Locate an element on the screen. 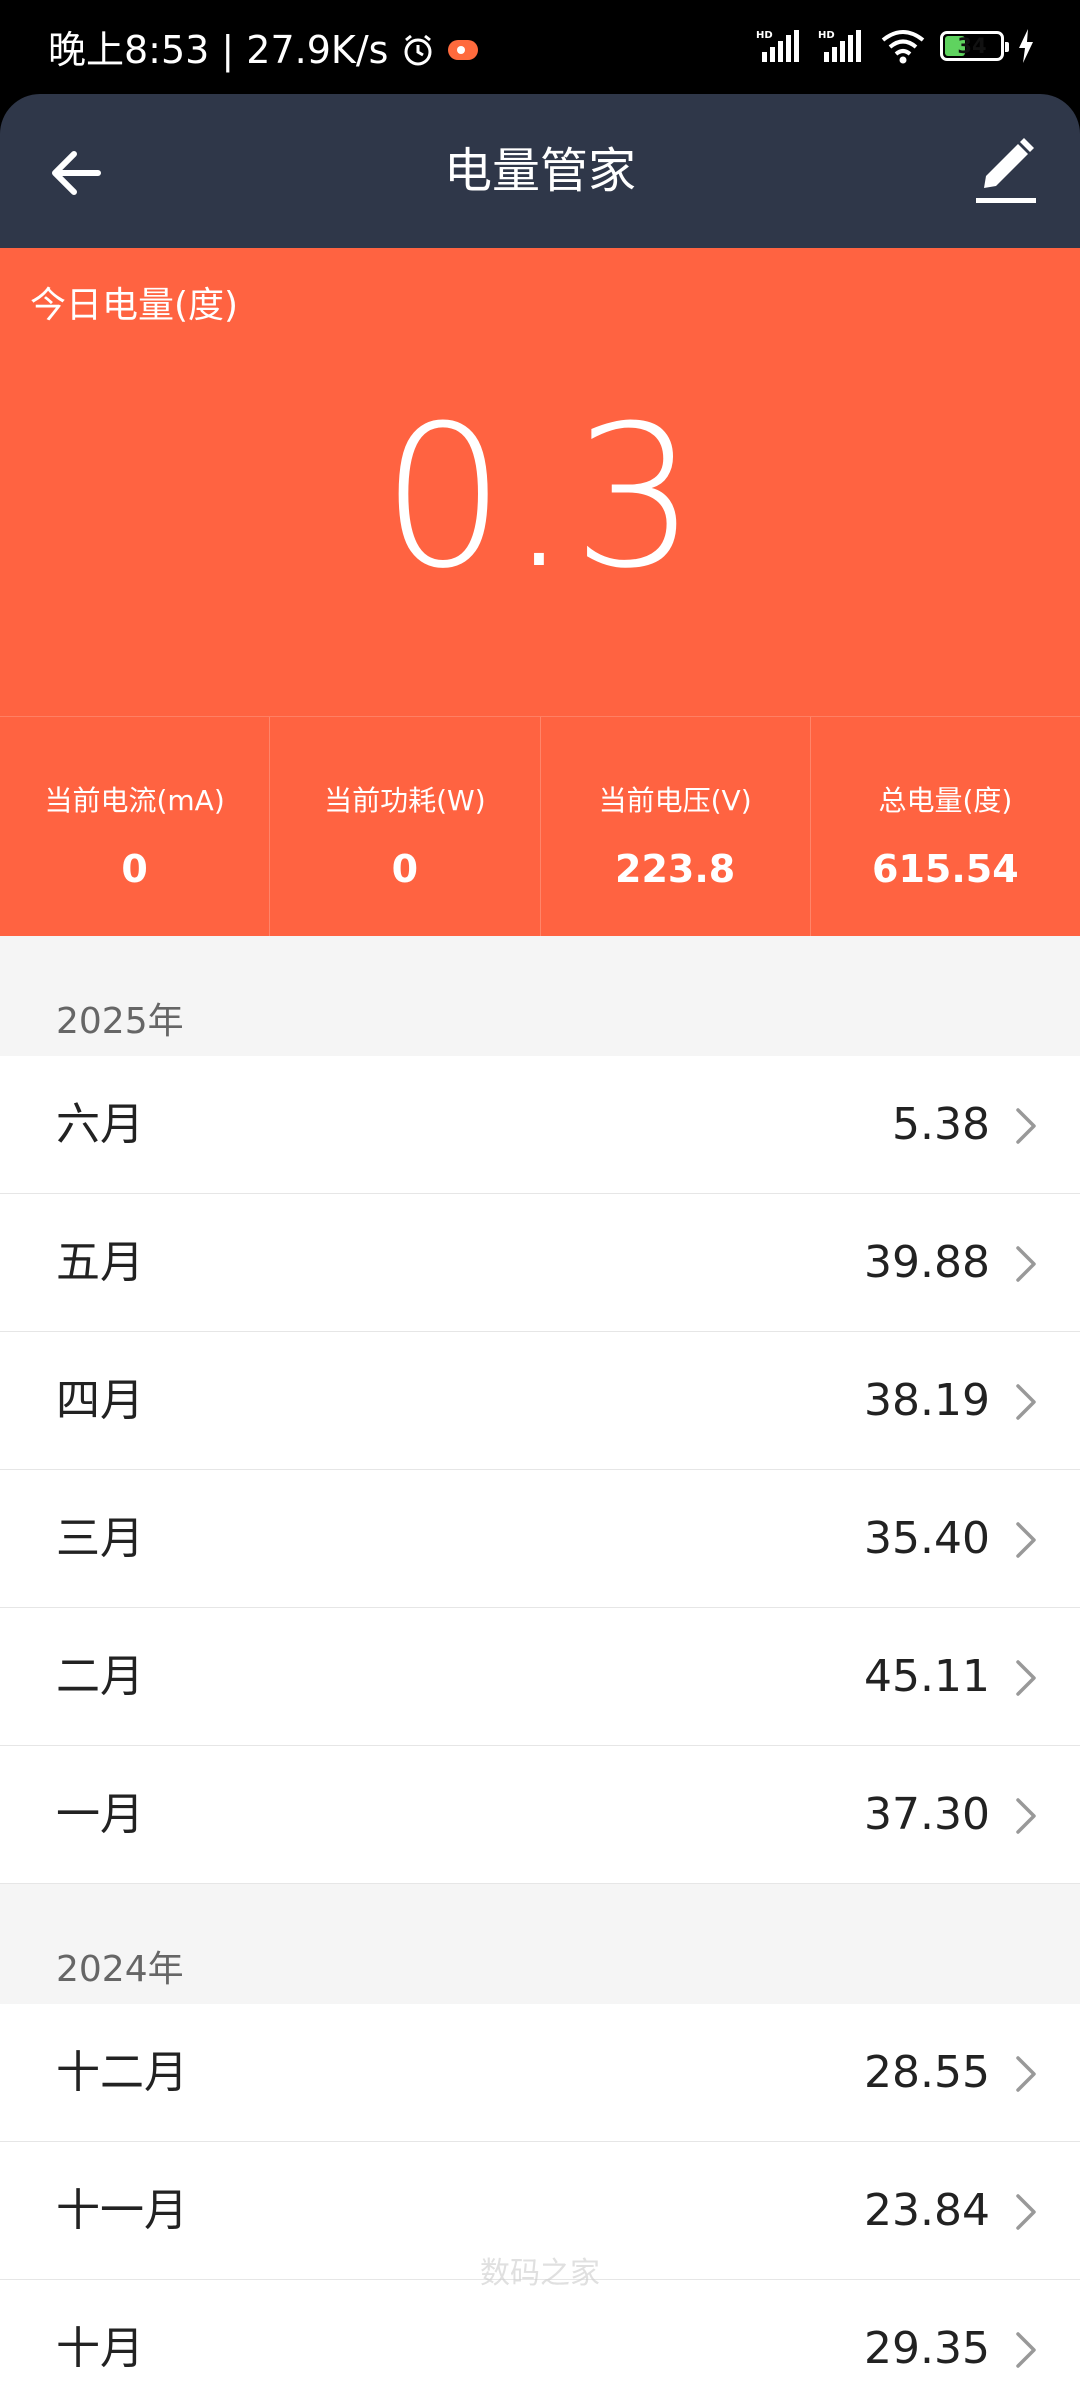 This screenshot has height=2400, width=1080. page-title: 电量管家 is located at coordinates (539, 171).